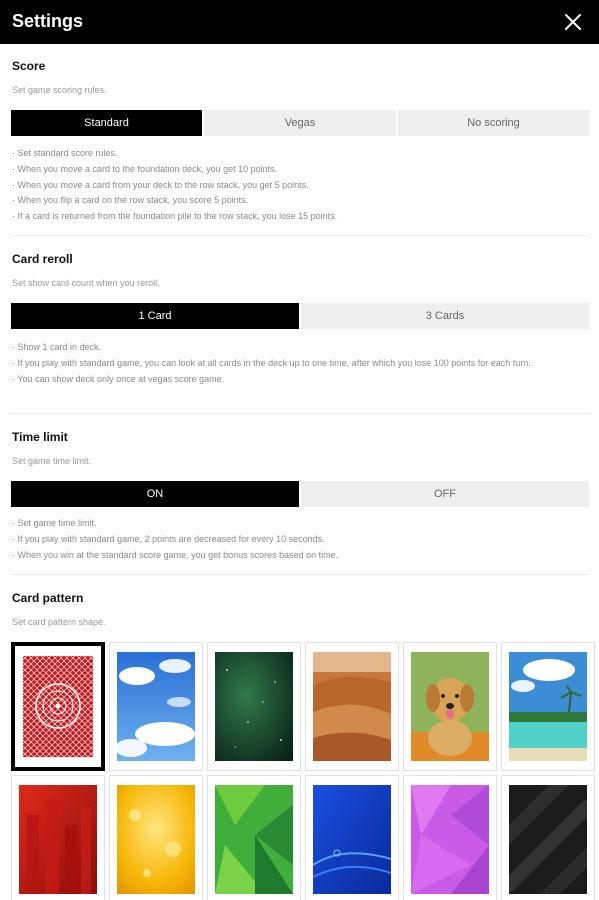  What do you see at coordinates (86, 283) in the screenshot?
I see `card-reroll-subtitle: Set show card count when you reroll.` at bounding box center [86, 283].